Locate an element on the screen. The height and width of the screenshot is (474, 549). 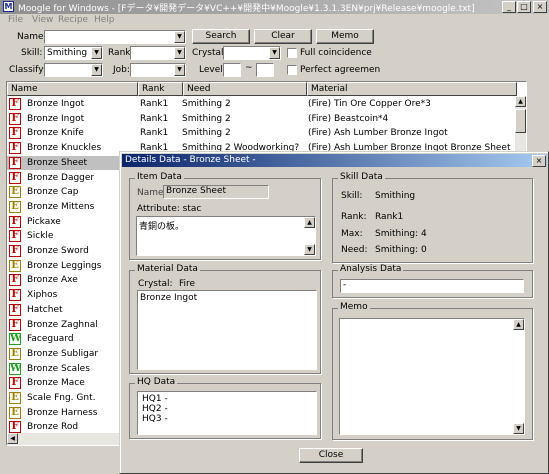
close-button: Close is located at coordinates (331, 455).